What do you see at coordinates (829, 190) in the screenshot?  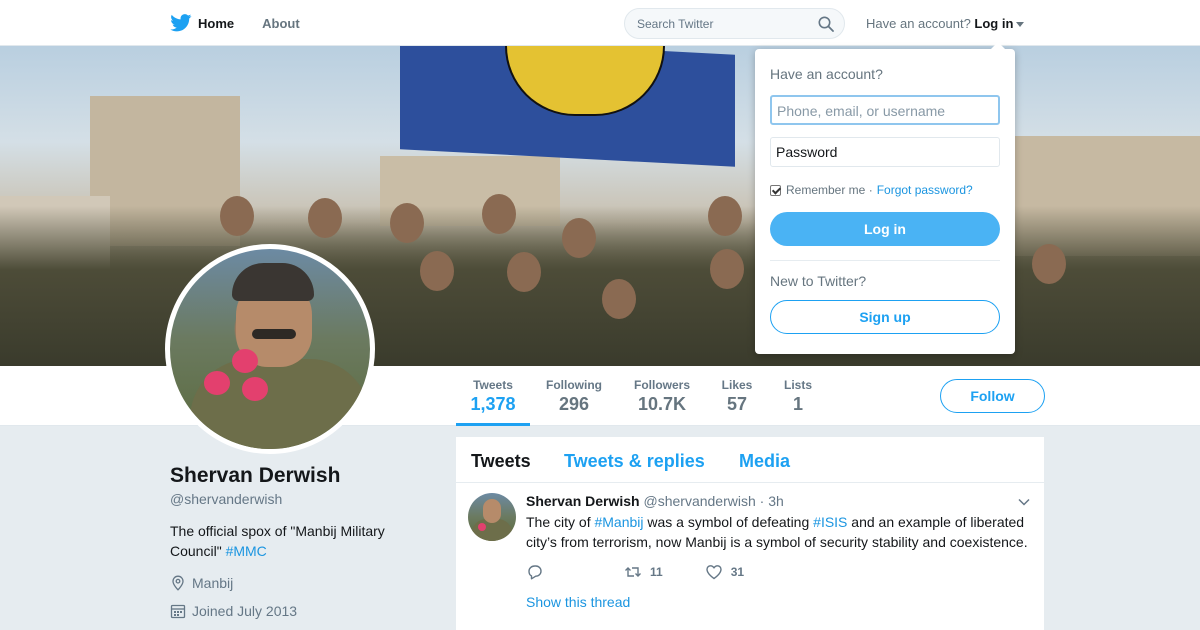 I see `remember-me-label: Remember me ·` at bounding box center [829, 190].